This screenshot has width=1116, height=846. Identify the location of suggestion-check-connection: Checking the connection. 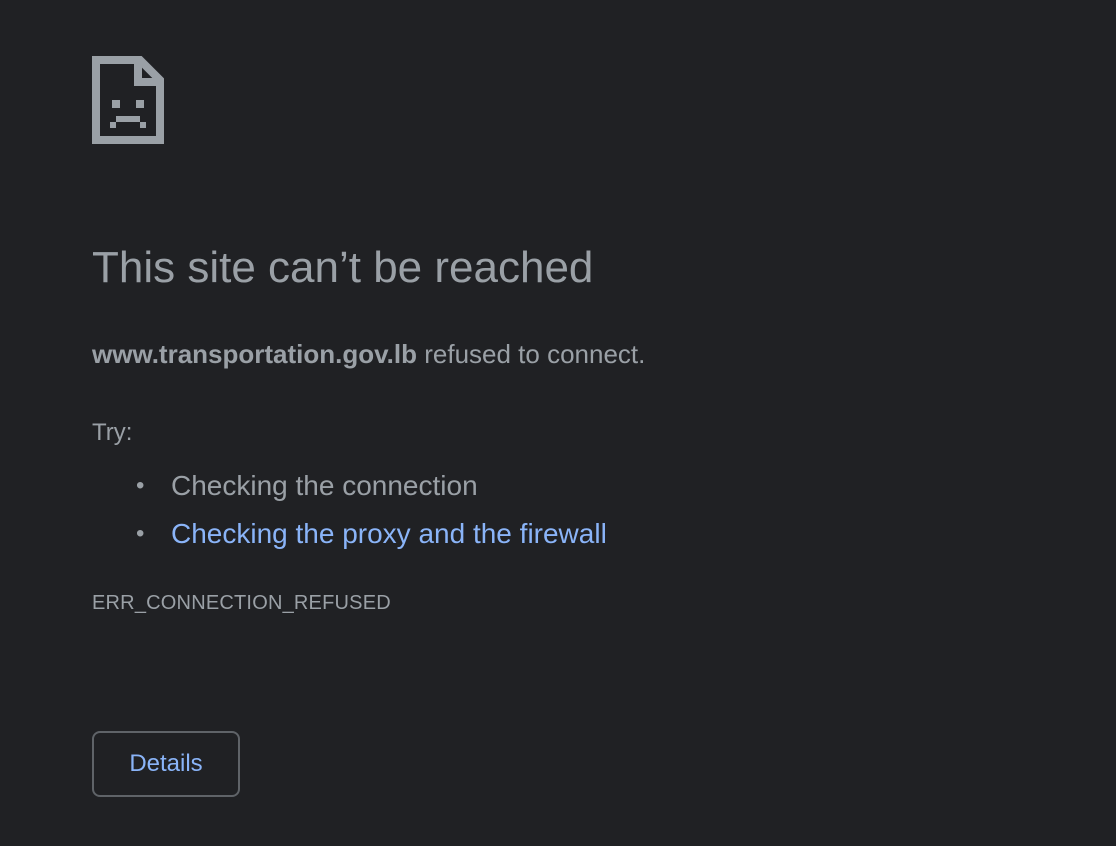
(324, 485).